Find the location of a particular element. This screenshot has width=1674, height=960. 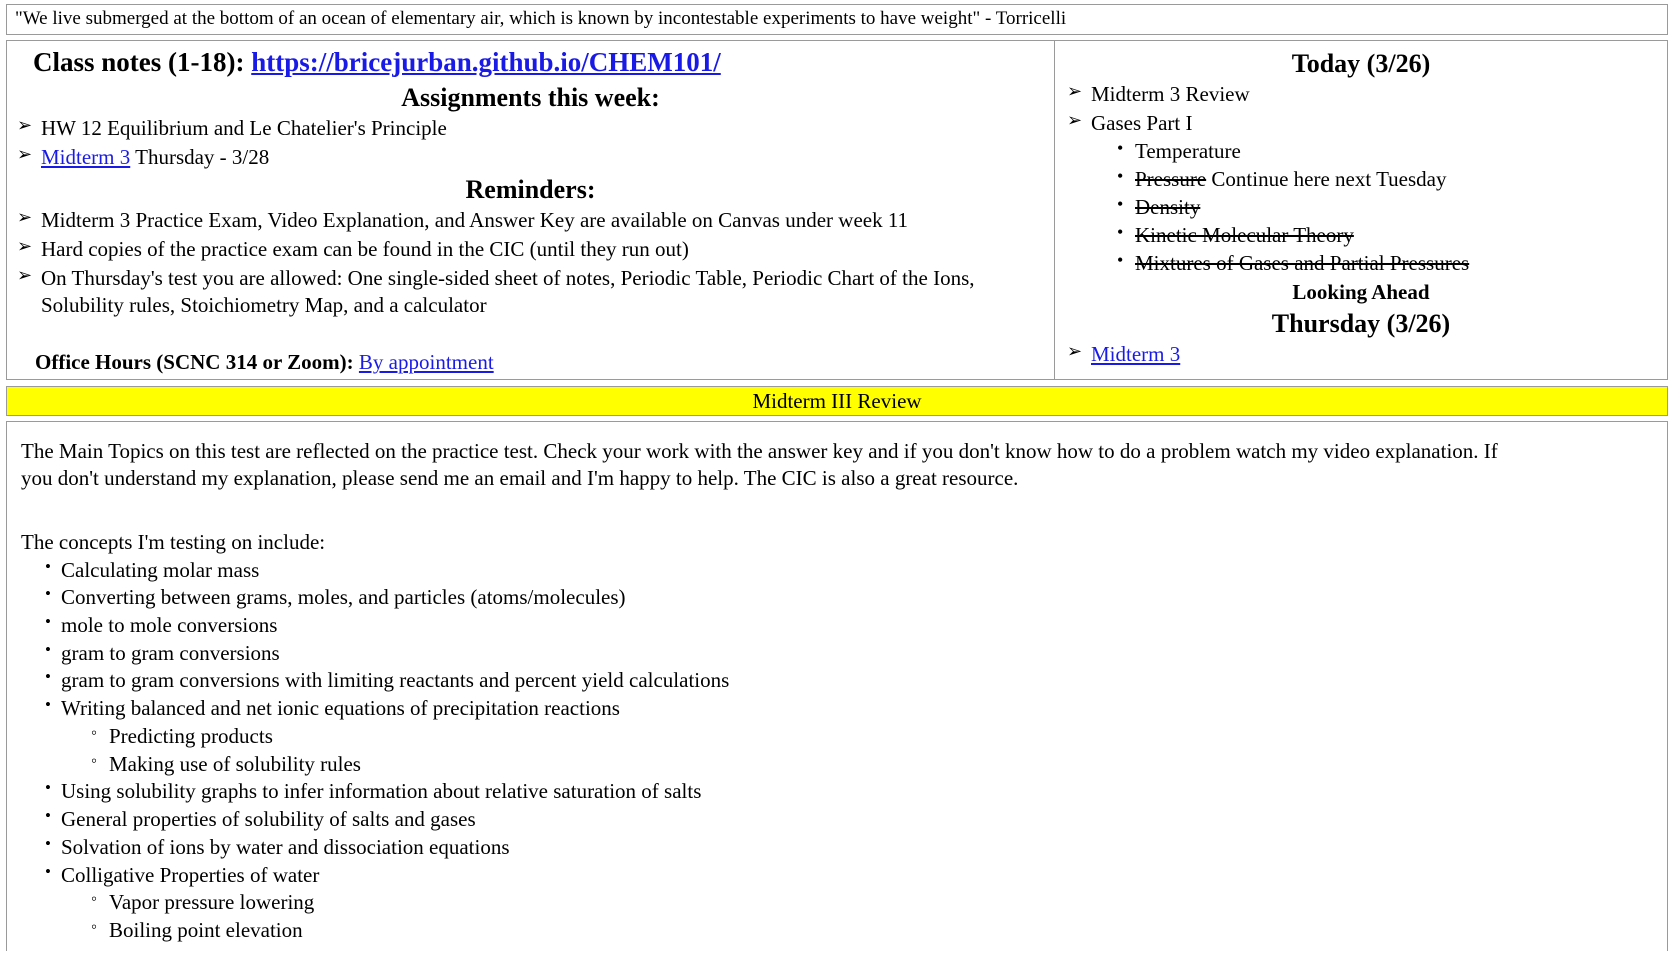

looking-ahead-heading: Looking Ahead is located at coordinates (1361, 292).